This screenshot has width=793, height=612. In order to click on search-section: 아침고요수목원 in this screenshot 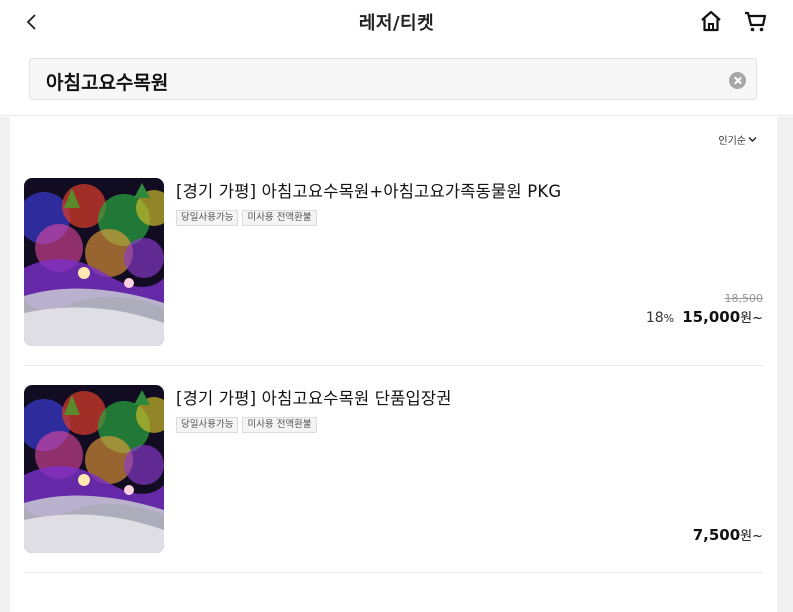, I will do `click(396, 80)`.